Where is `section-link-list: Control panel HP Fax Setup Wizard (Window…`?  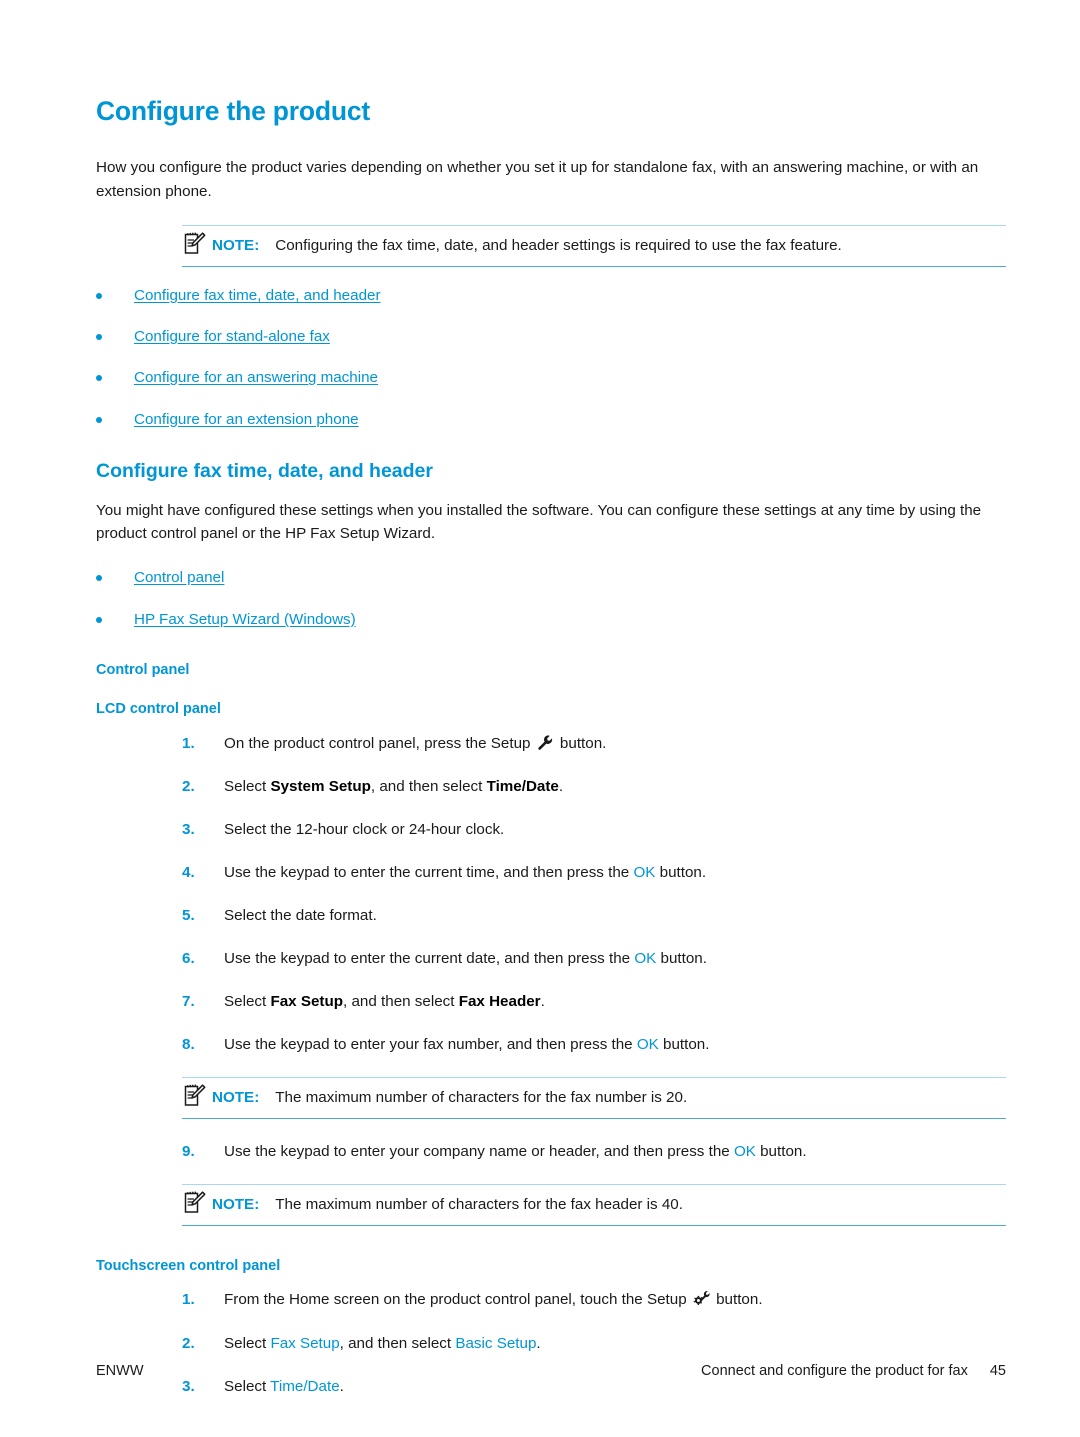 section-link-list: Control panel HP Fax Setup Wizard (Window… is located at coordinates (551, 598).